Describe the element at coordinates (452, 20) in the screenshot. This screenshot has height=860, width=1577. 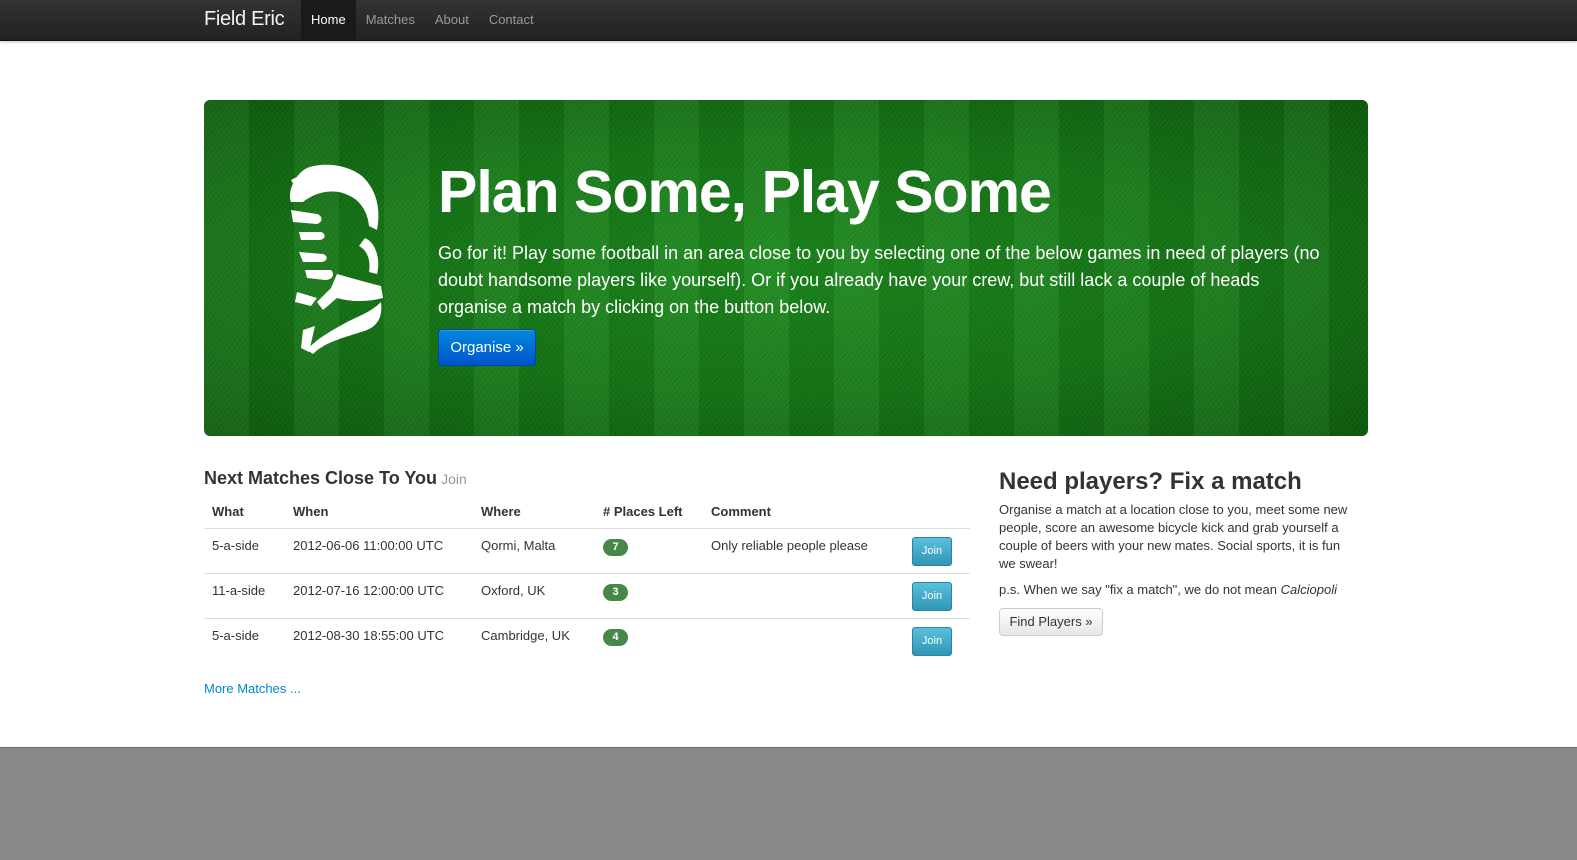
I see `nav-item-about: About` at that location.